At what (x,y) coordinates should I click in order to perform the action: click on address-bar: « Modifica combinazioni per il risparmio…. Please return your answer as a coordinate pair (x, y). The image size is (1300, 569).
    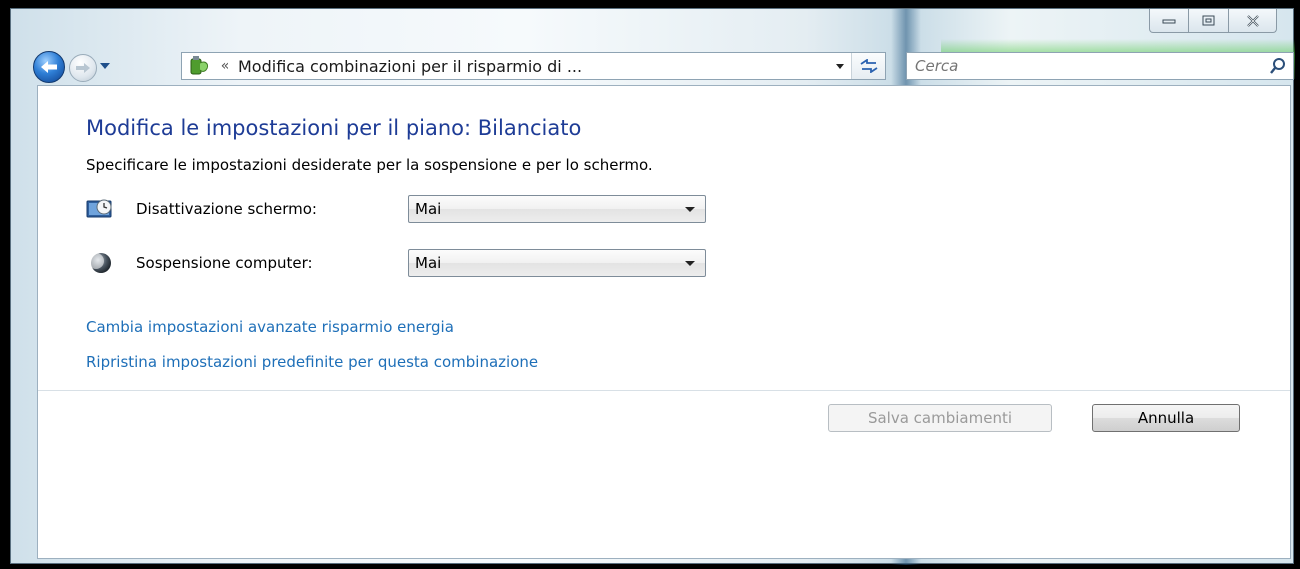
    Looking at the image, I should click on (533, 66).